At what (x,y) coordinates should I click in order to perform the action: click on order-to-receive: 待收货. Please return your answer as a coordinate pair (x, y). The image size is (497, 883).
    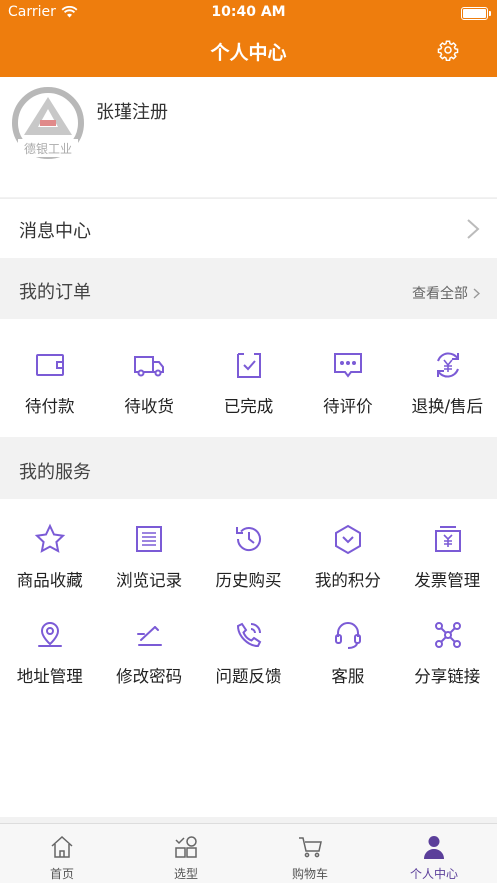
    Looking at the image, I should click on (148, 373).